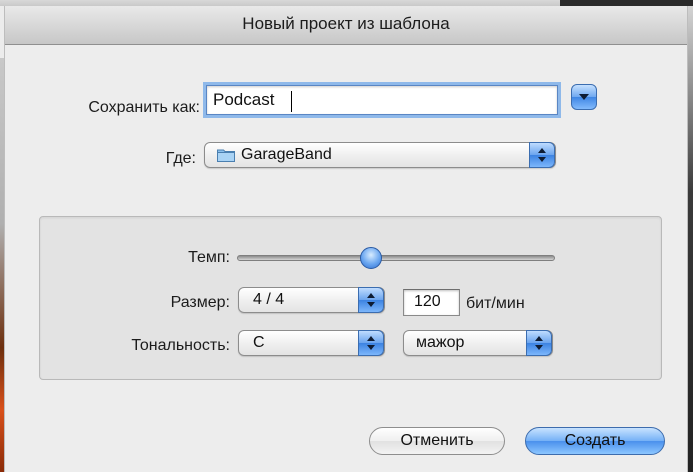  Describe the element at coordinates (180, 345) in the screenshot. I see `key-label: Тональность:` at that location.